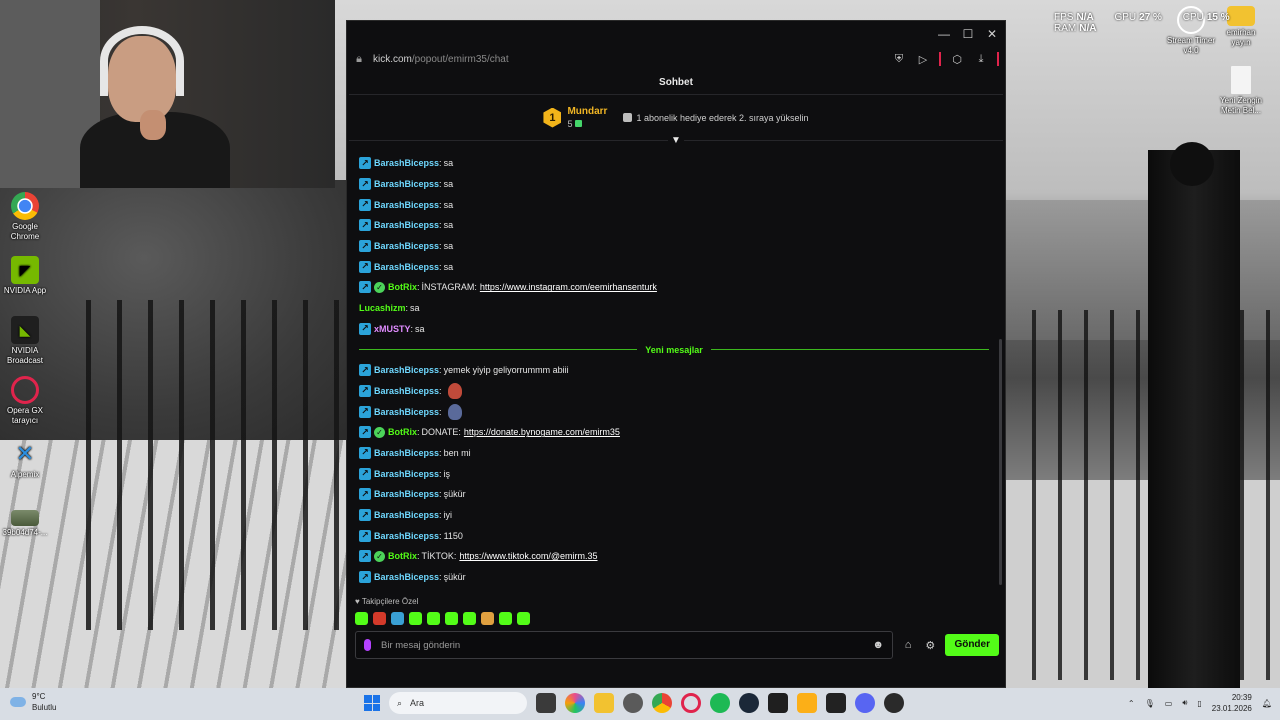 This screenshot has width=1280, height=720. I want to click on obs-icon, so click(894, 703).